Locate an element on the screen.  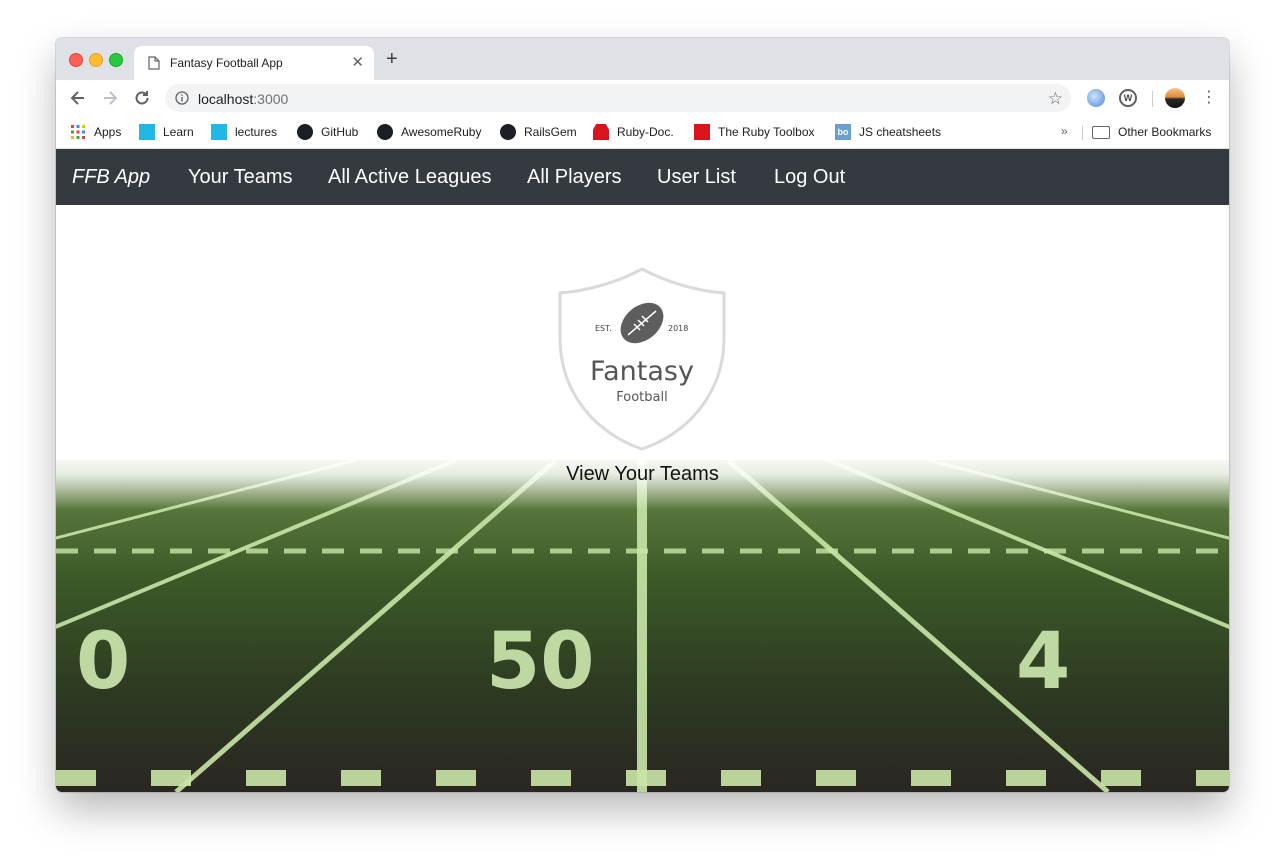
bookmark-js-cheatsheets: bo JS cheatsheets is located at coordinates (888, 132).